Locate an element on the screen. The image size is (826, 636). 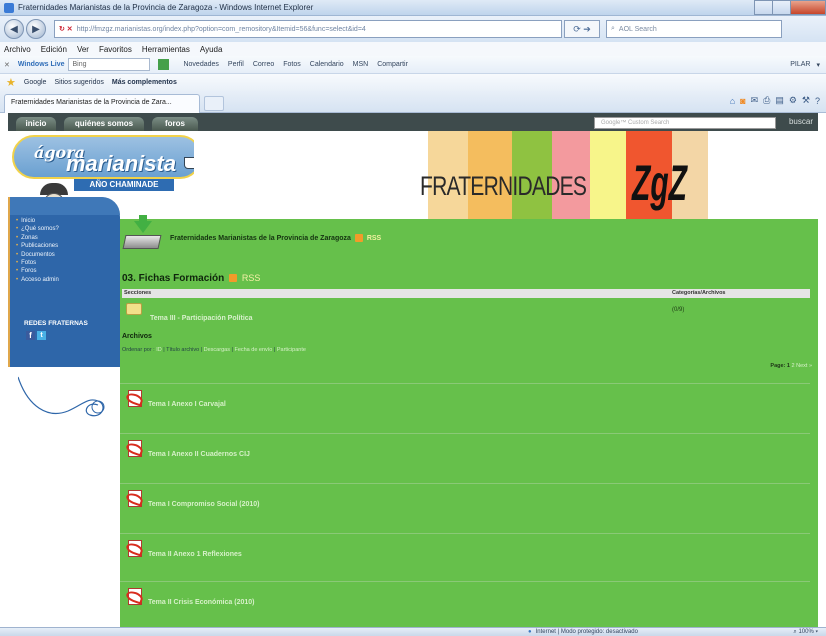
help-icon: ? is located at coordinates (817, 101).